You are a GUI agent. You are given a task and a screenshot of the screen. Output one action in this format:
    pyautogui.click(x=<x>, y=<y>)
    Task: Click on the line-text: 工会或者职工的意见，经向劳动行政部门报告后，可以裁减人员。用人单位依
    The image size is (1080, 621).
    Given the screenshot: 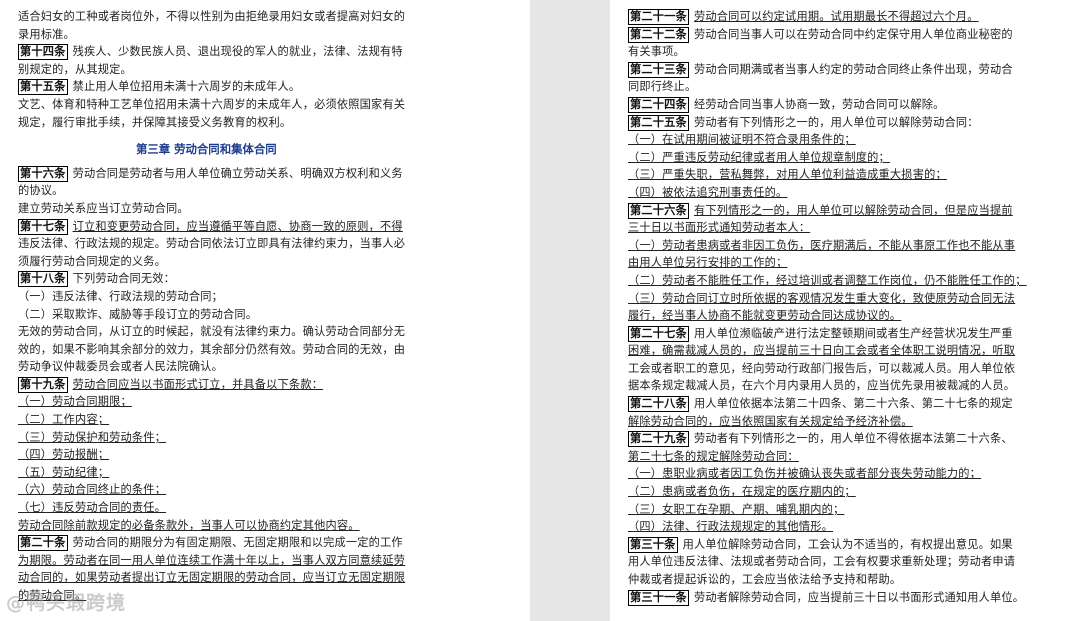 What is the action you would take?
    pyautogui.click(x=822, y=368)
    